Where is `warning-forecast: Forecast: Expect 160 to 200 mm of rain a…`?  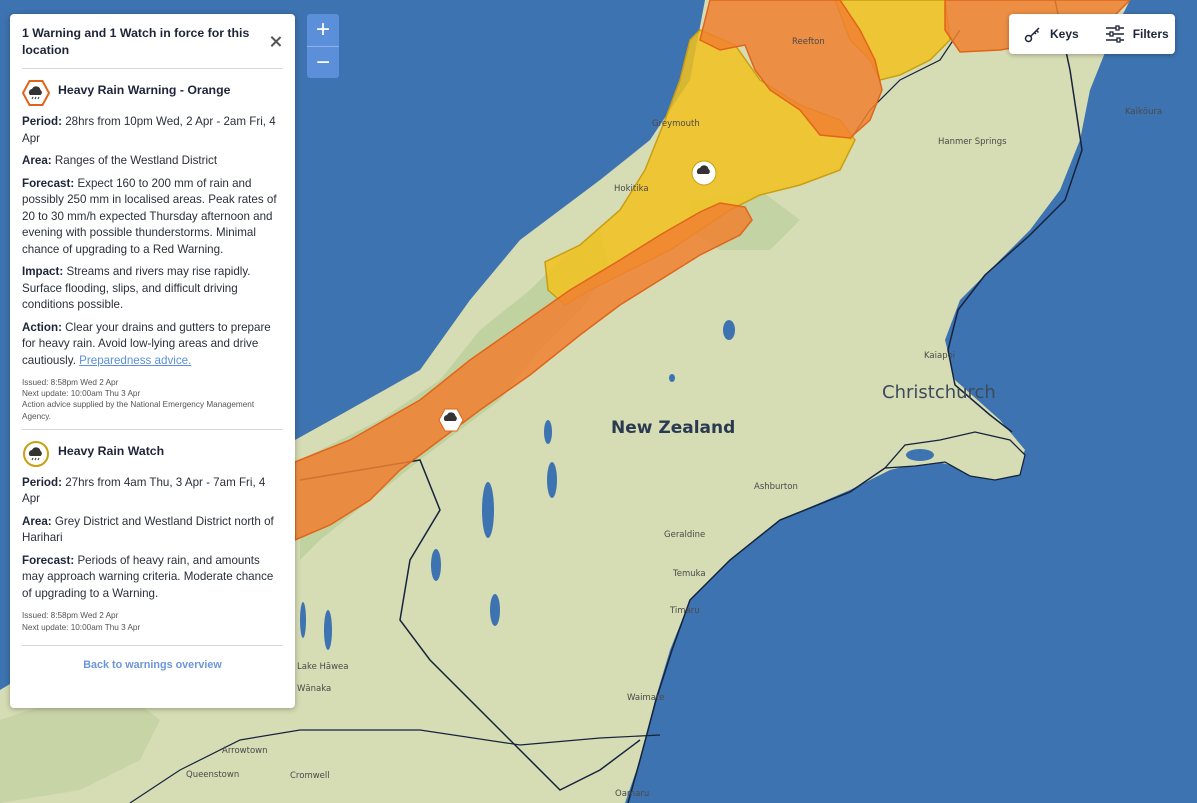 warning-forecast: Forecast: Expect 160 to 200 mm of rain a… is located at coordinates (149, 216).